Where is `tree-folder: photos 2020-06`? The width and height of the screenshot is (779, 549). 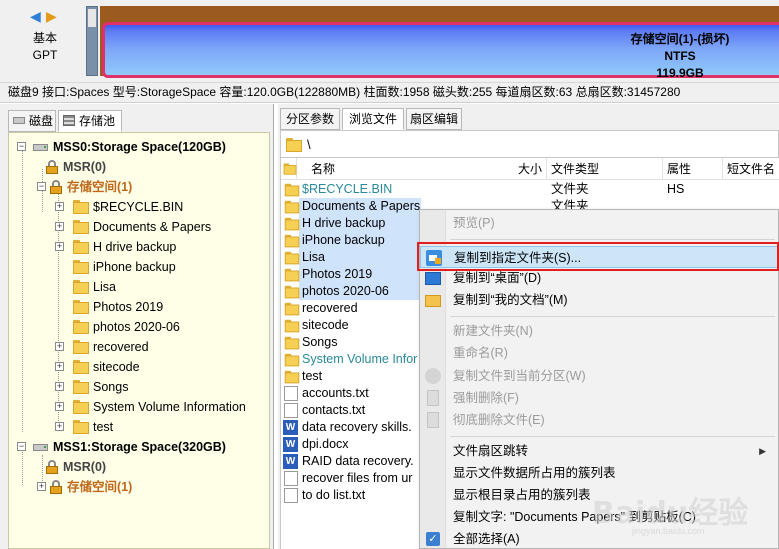 tree-folder: photos 2020-06 is located at coordinates (160, 327).